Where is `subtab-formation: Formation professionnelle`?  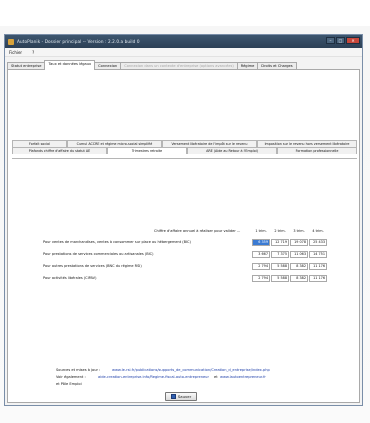
subtab-formation: Formation professionnelle is located at coordinates (317, 150).